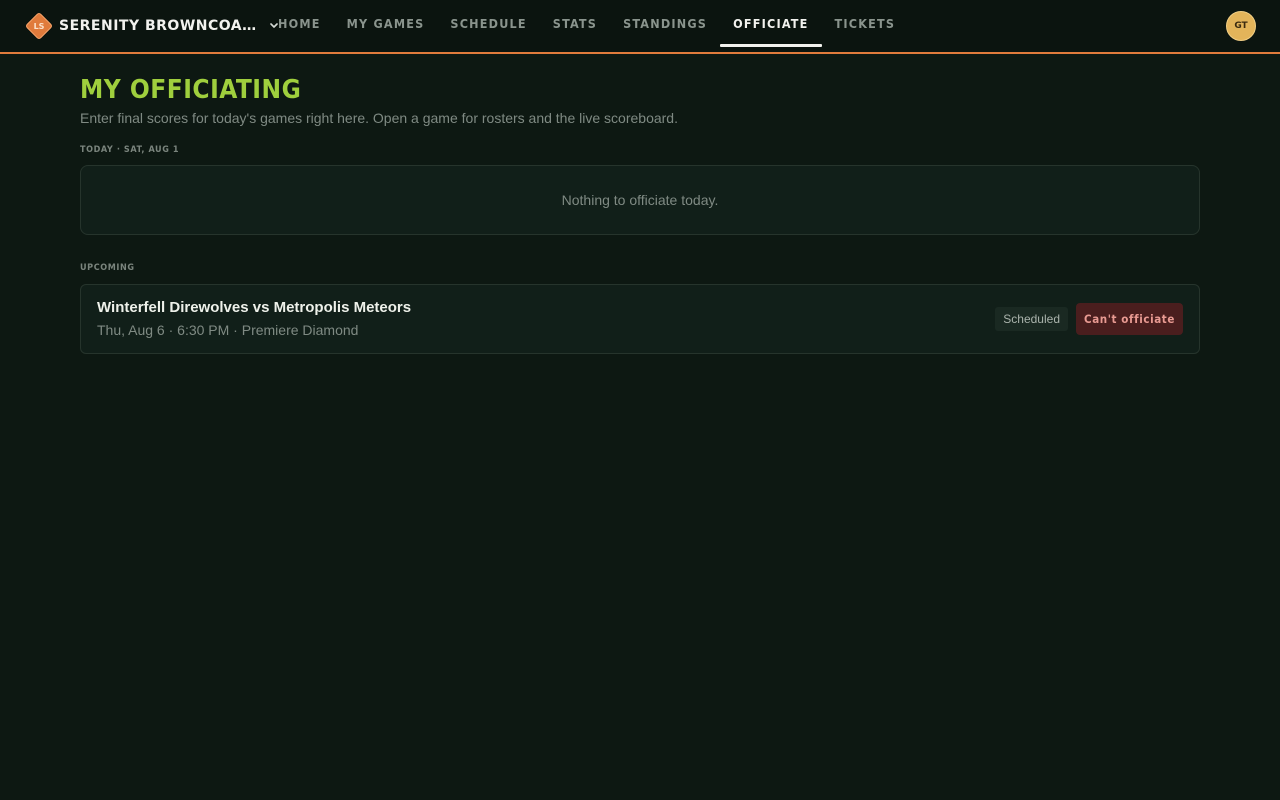 The height and width of the screenshot is (800, 1280). What do you see at coordinates (1031, 319) in the screenshot?
I see `status-badge: Scheduled` at bounding box center [1031, 319].